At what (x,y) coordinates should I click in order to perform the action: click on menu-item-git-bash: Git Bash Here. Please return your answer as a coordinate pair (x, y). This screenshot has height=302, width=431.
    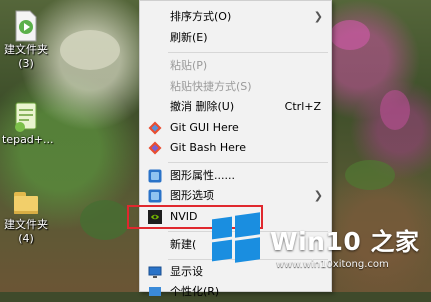
    Looking at the image, I should click on (235, 148).